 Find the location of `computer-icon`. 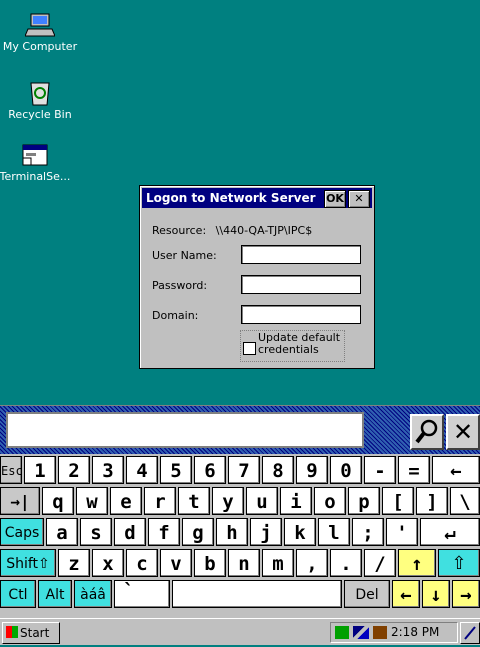

computer-icon is located at coordinates (40, 25).